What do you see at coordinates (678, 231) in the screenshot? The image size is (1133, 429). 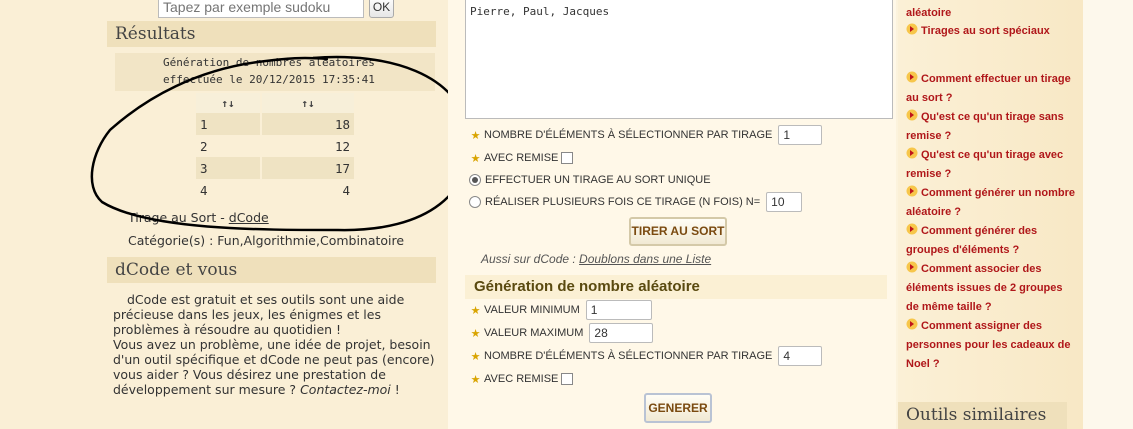 I see `tirer-au-sort-button: TIRER AU SORT` at bounding box center [678, 231].